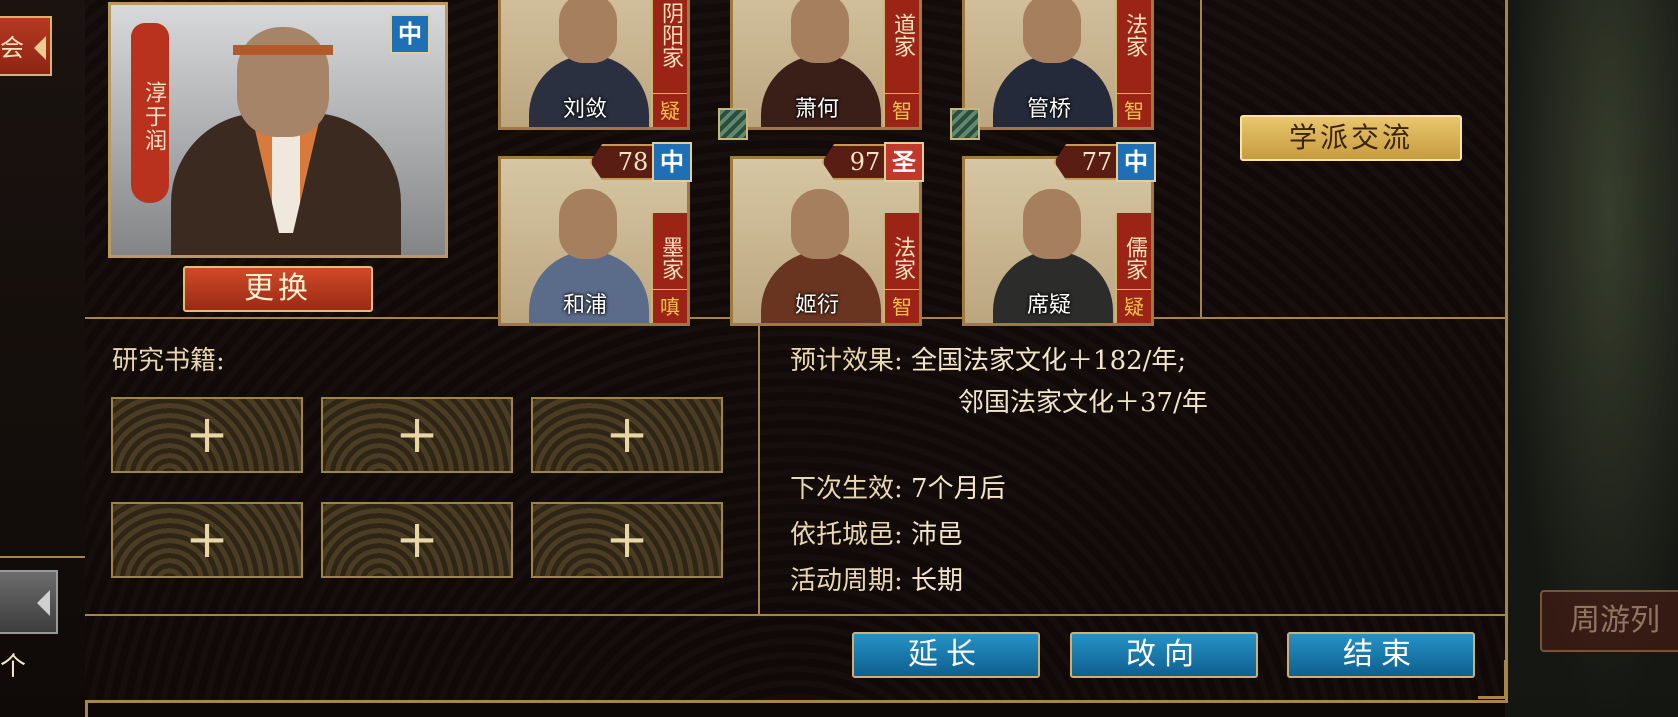 The height and width of the screenshot is (717, 1678). I want to click on next-effect-value: 7个月后, so click(958, 489).